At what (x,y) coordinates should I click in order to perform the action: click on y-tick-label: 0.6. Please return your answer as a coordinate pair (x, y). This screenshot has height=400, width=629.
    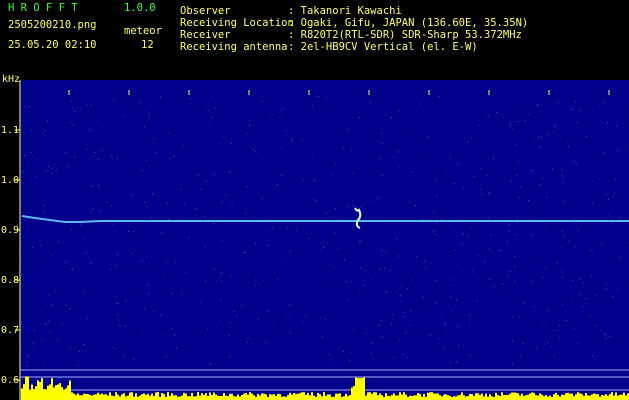
    Looking at the image, I should click on (10, 380).